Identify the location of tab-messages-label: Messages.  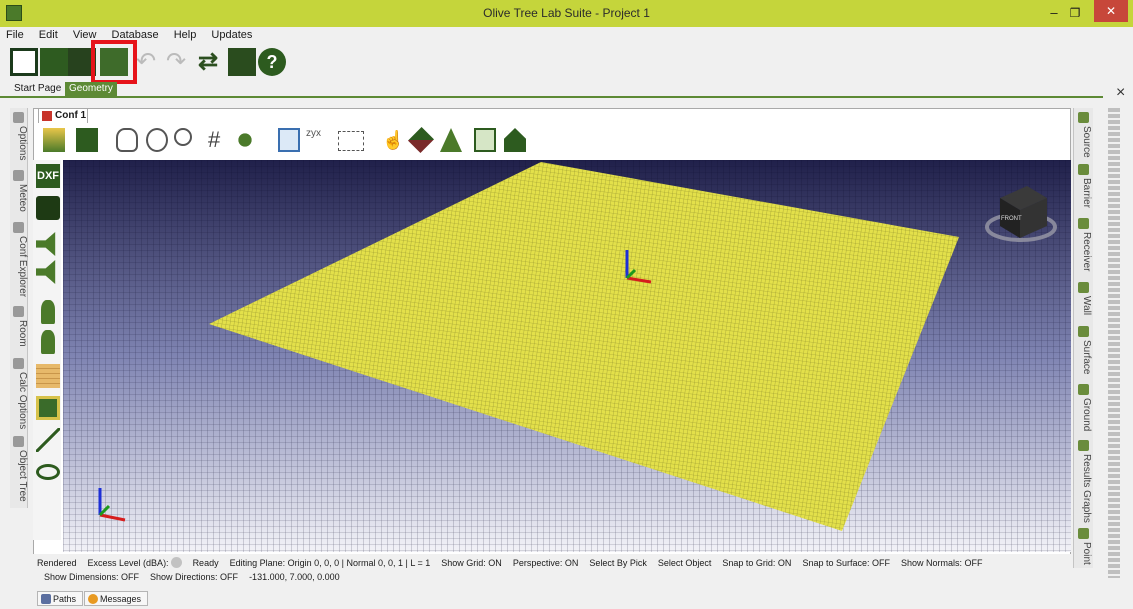
(121, 599).